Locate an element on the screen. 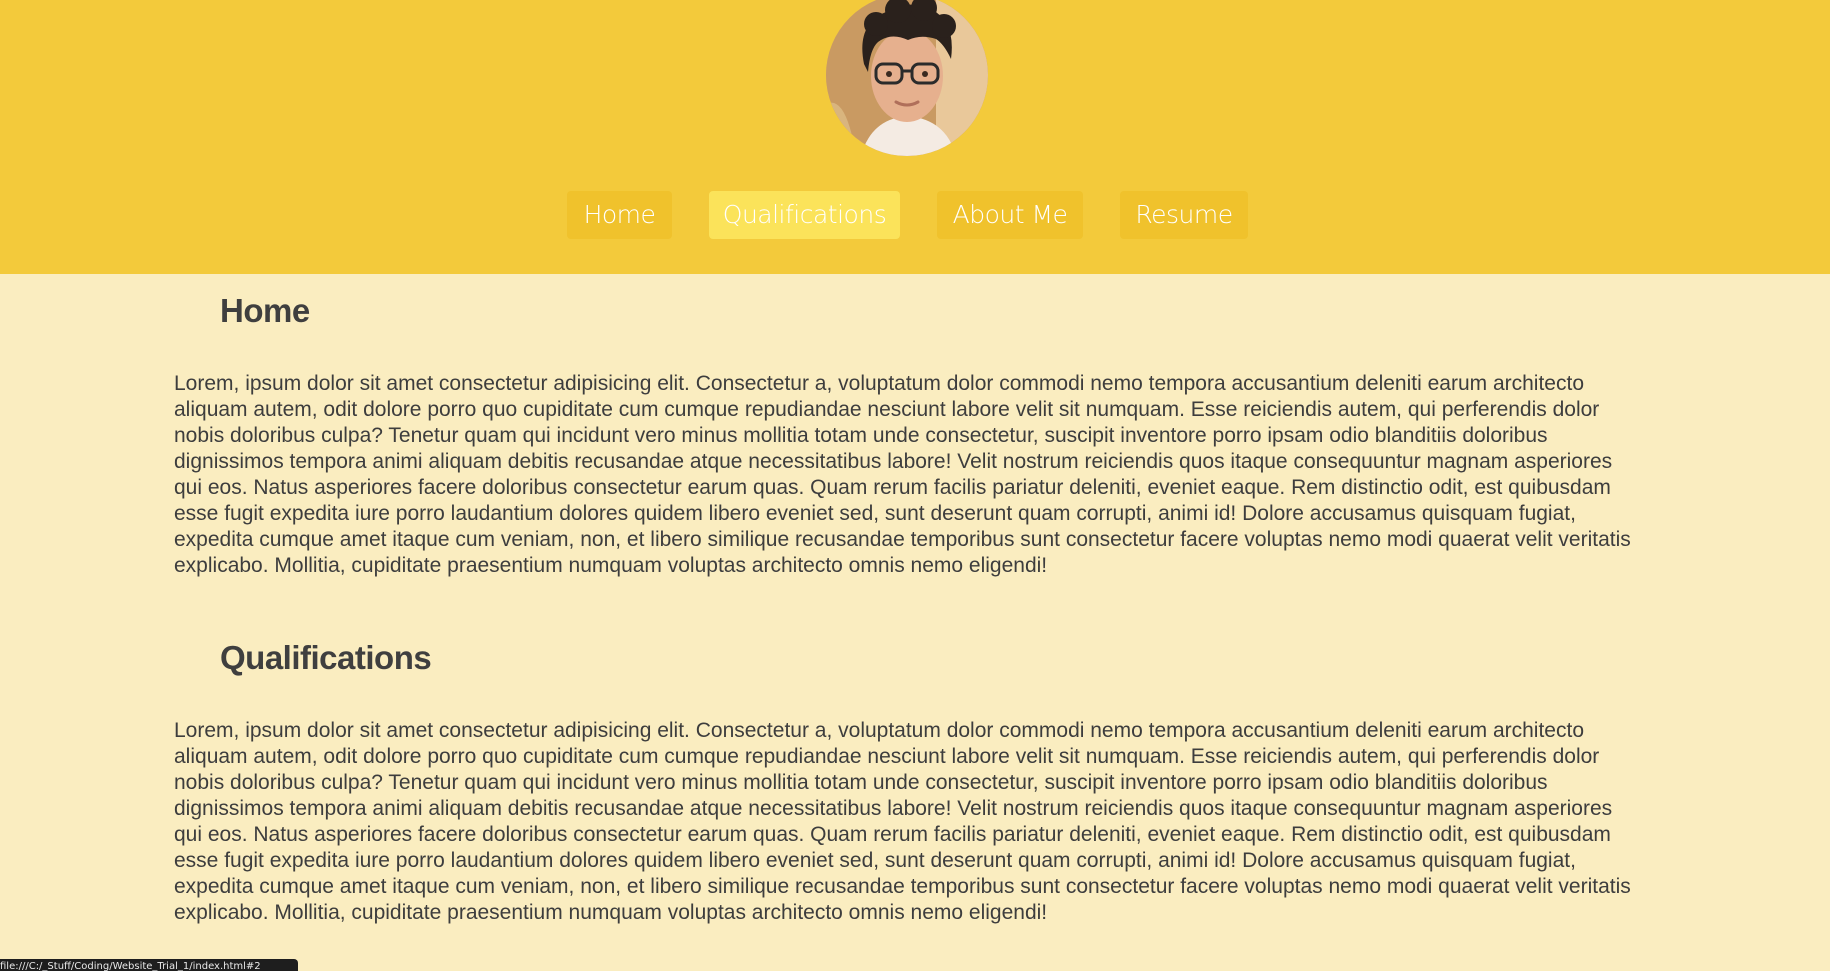 Image resolution: width=1830 pixels, height=971 pixels. nav-about-me-button: About Me is located at coordinates (1010, 215).